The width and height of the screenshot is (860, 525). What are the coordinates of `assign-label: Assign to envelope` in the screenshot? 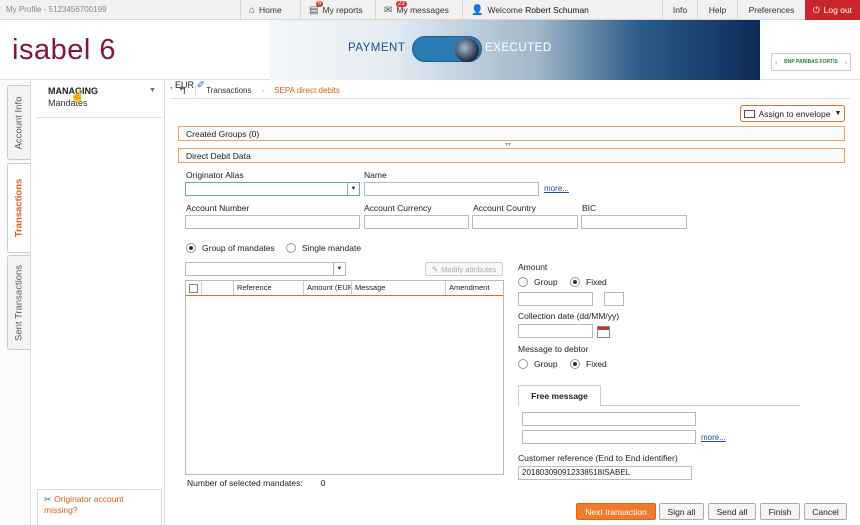 It's located at (794, 113).